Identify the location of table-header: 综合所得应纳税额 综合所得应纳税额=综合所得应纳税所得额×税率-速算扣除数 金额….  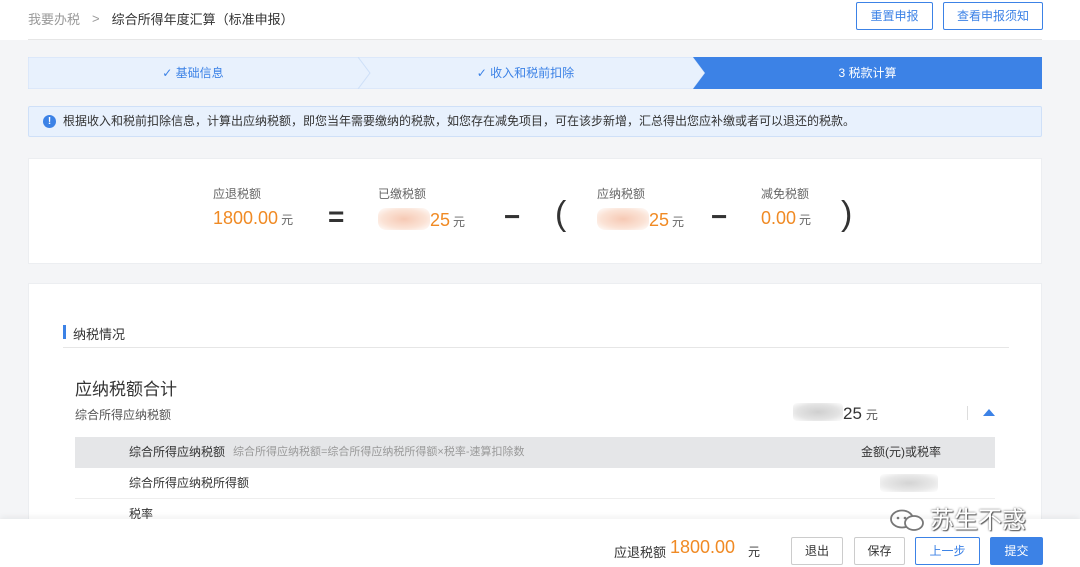
(535, 452).